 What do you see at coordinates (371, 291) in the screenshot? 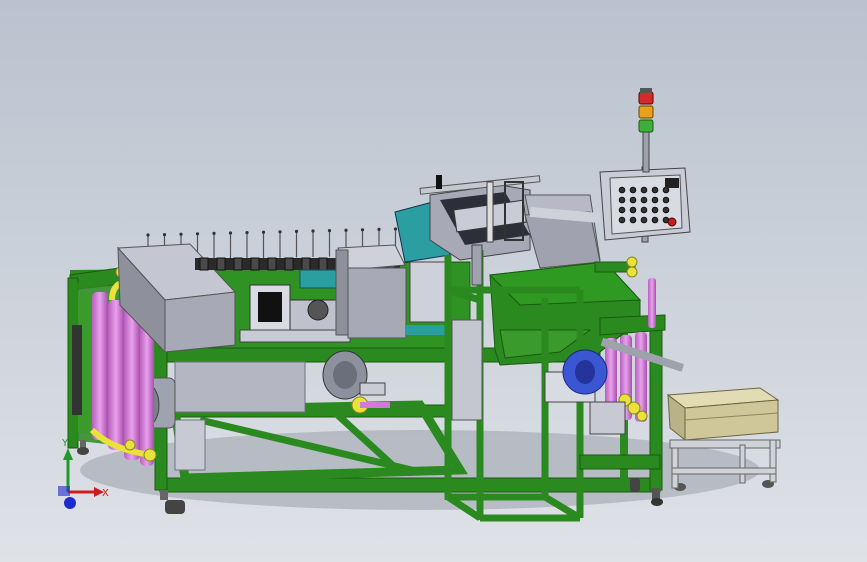
I see `middle-cabinet` at bounding box center [371, 291].